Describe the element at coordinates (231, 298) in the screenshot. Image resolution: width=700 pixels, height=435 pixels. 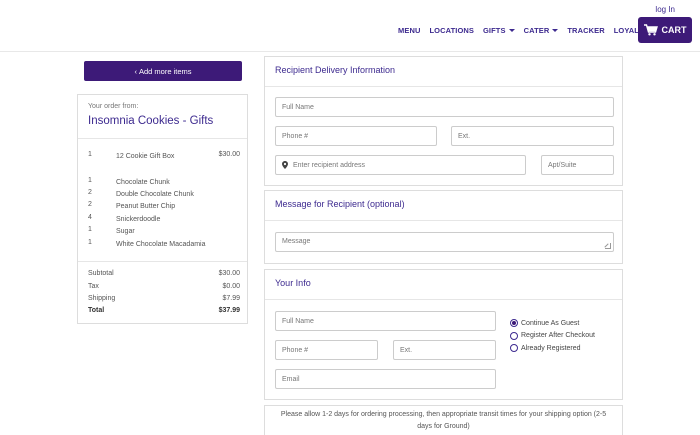
I see `shipping-value: $7.99` at that location.